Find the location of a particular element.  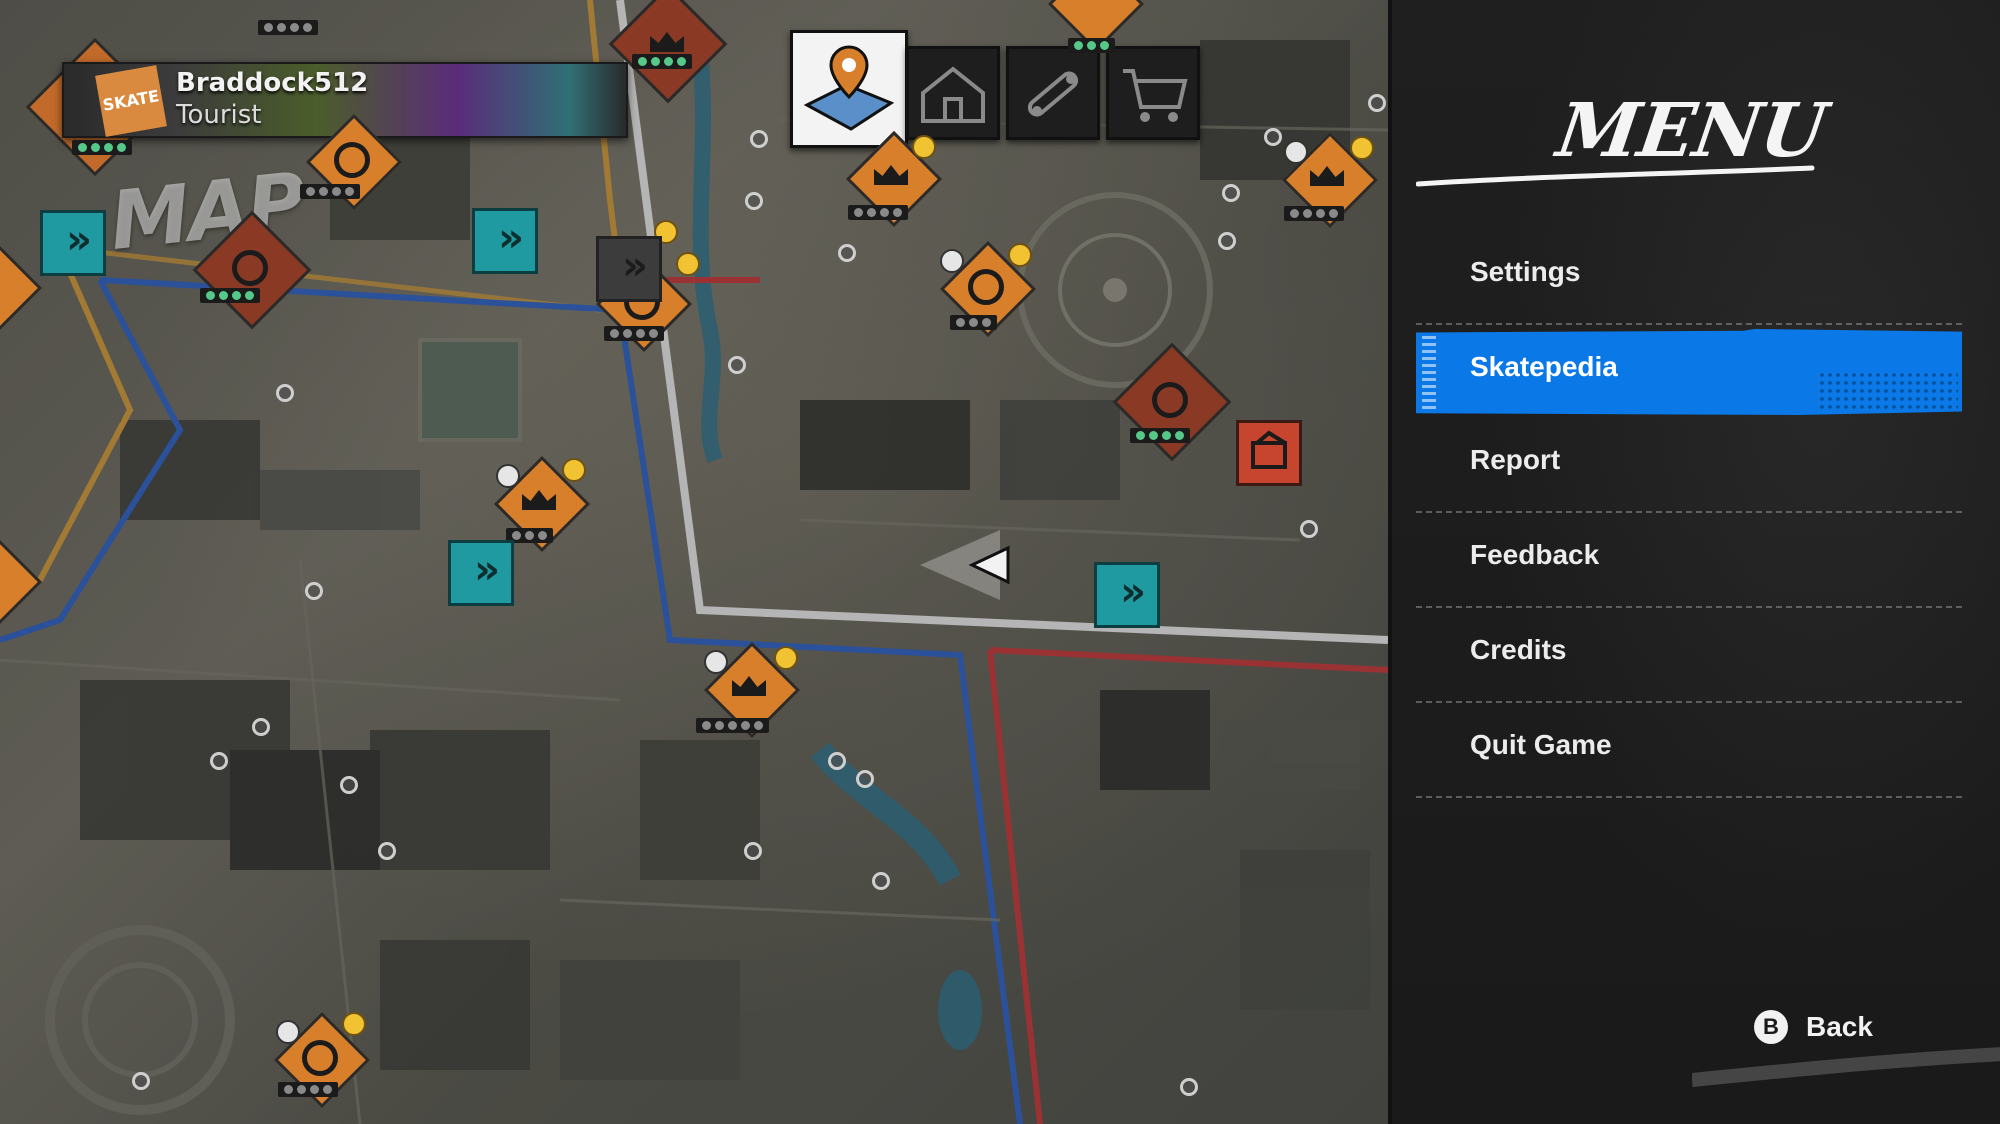

player-rank: Tourist is located at coordinates (219, 115).